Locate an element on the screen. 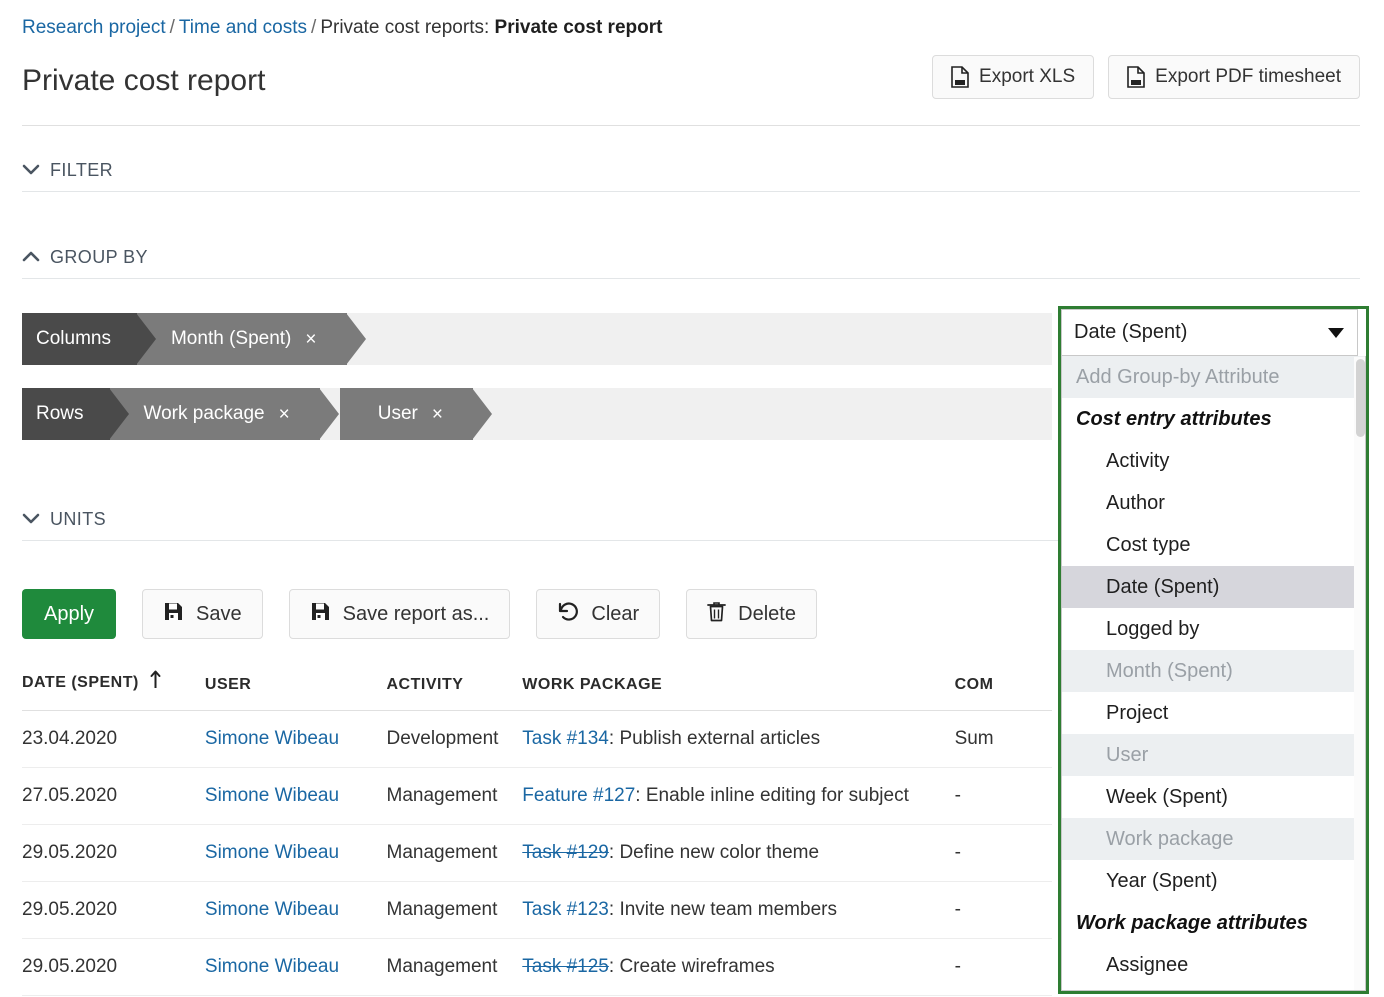 This screenshot has width=1384, height=997. breadcrumb-label: Private cost reports: is located at coordinates (405, 27).